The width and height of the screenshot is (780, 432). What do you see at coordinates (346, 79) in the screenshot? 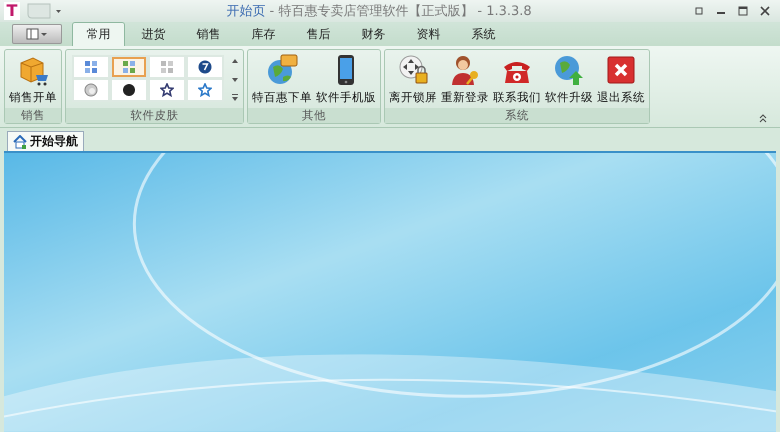
I see `ribbon-button: 软件手机版` at bounding box center [346, 79].